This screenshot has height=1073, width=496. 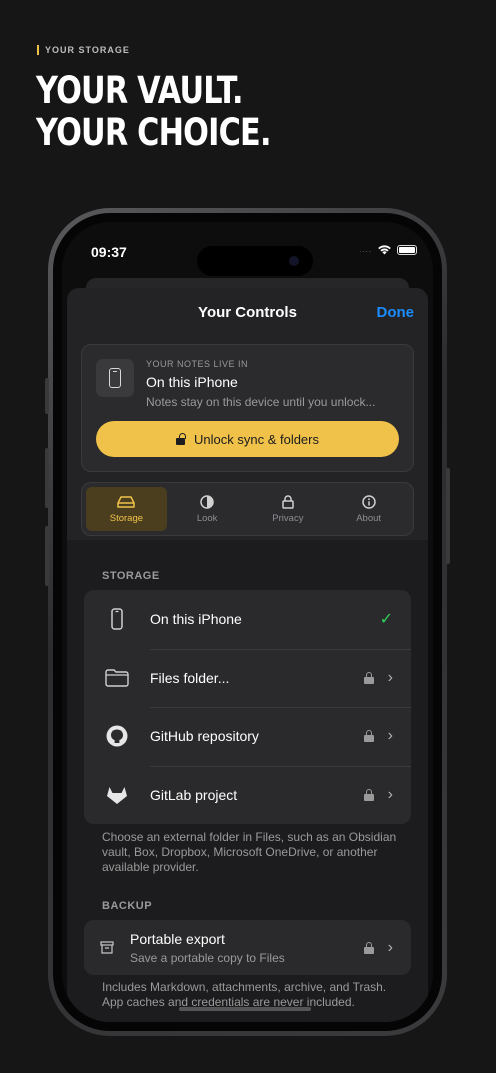 I want to click on backup-section-label: BACKUP, so click(x=127, y=906).